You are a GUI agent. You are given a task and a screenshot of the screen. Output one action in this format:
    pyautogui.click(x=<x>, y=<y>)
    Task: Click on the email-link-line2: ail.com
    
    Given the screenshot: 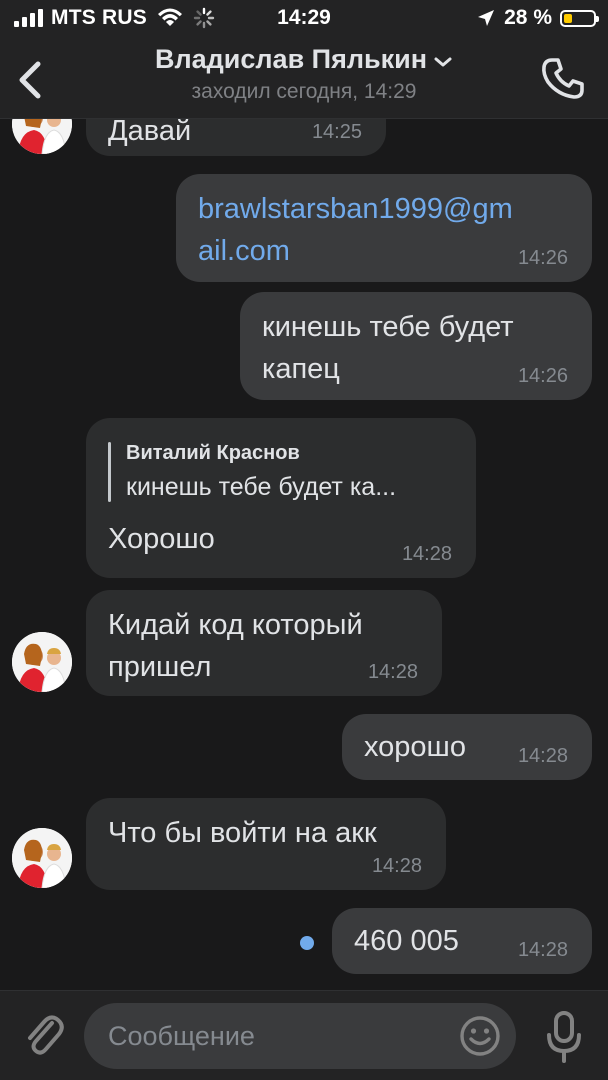 What is the action you would take?
    pyautogui.click(x=244, y=251)
    